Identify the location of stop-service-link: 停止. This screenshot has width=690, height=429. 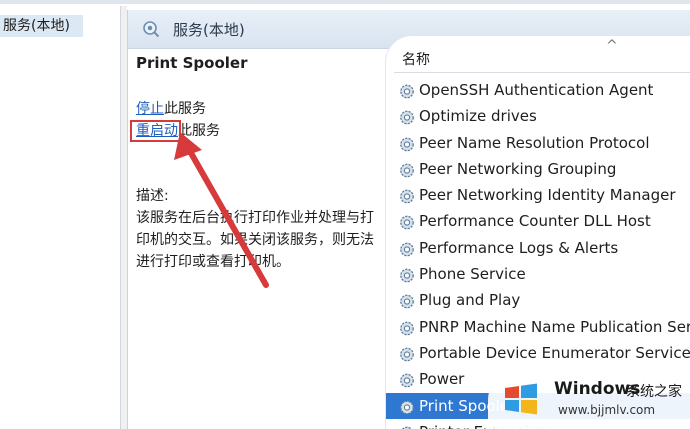
(150, 109).